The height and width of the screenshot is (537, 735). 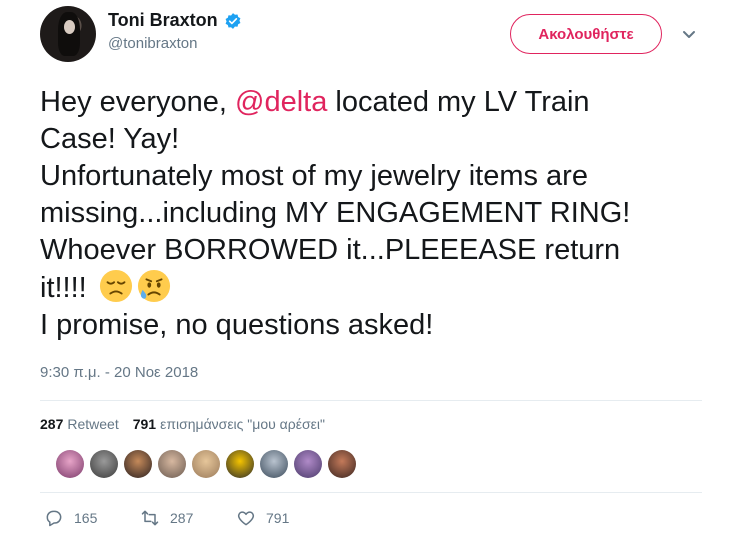 What do you see at coordinates (144, 424) in the screenshot?
I see `like-count: 791` at bounding box center [144, 424].